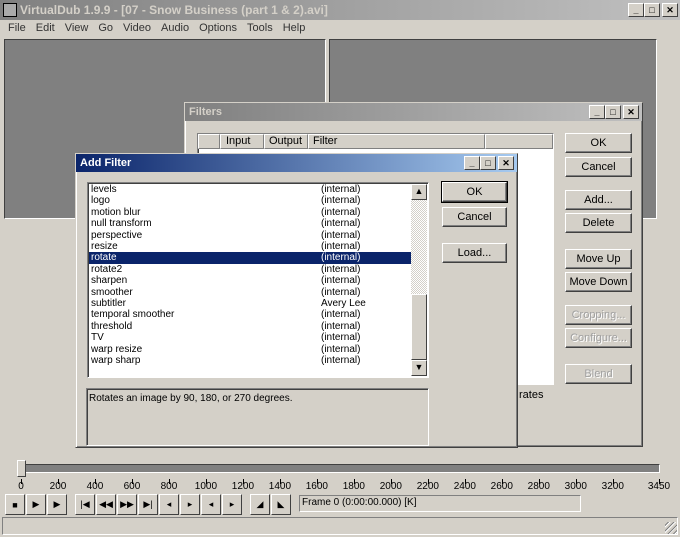 The image size is (680, 537). I want to click on stop-button: ■, so click(15, 504).